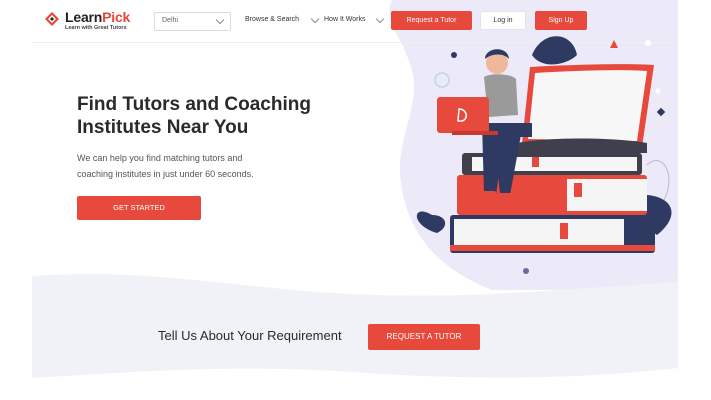 The height and width of the screenshot is (400, 711). What do you see at coordinates (658, 180) in the screenshot?
I see `leaf-outline` at bounding box center [658, 180].